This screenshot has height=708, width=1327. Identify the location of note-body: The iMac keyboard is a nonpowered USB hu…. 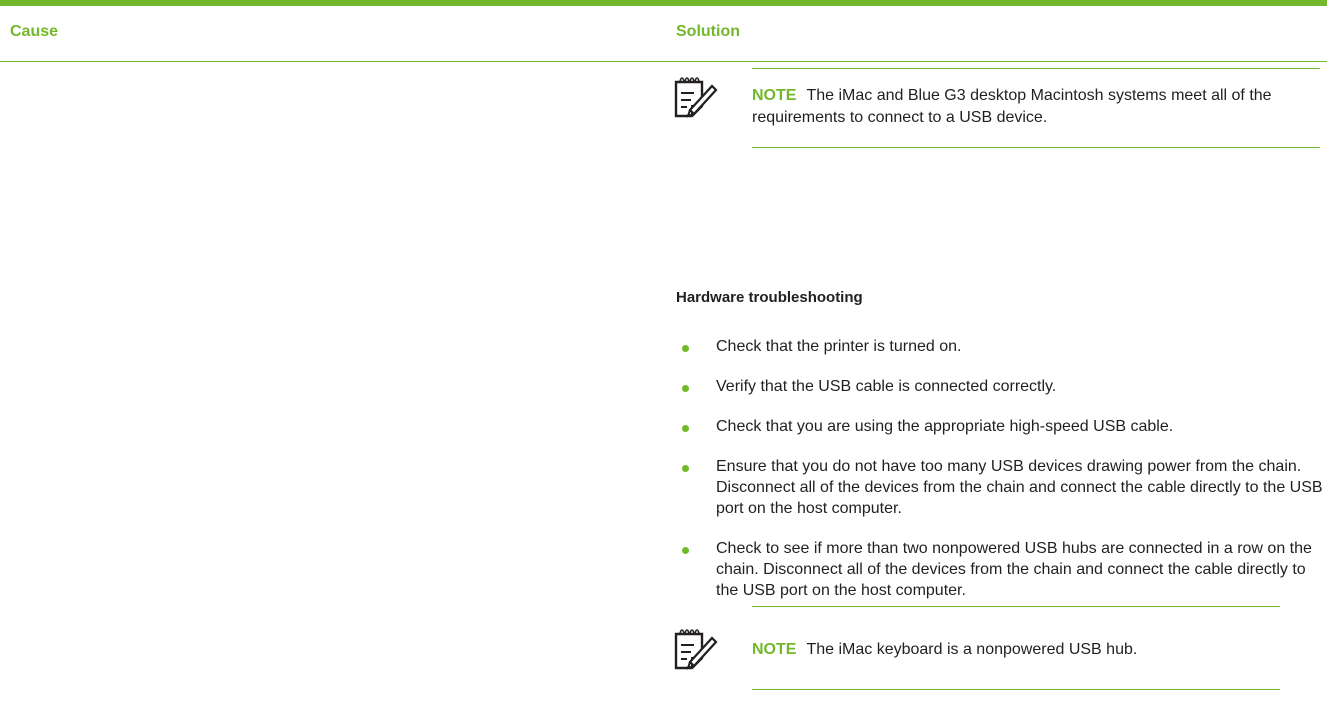
(972, 649).